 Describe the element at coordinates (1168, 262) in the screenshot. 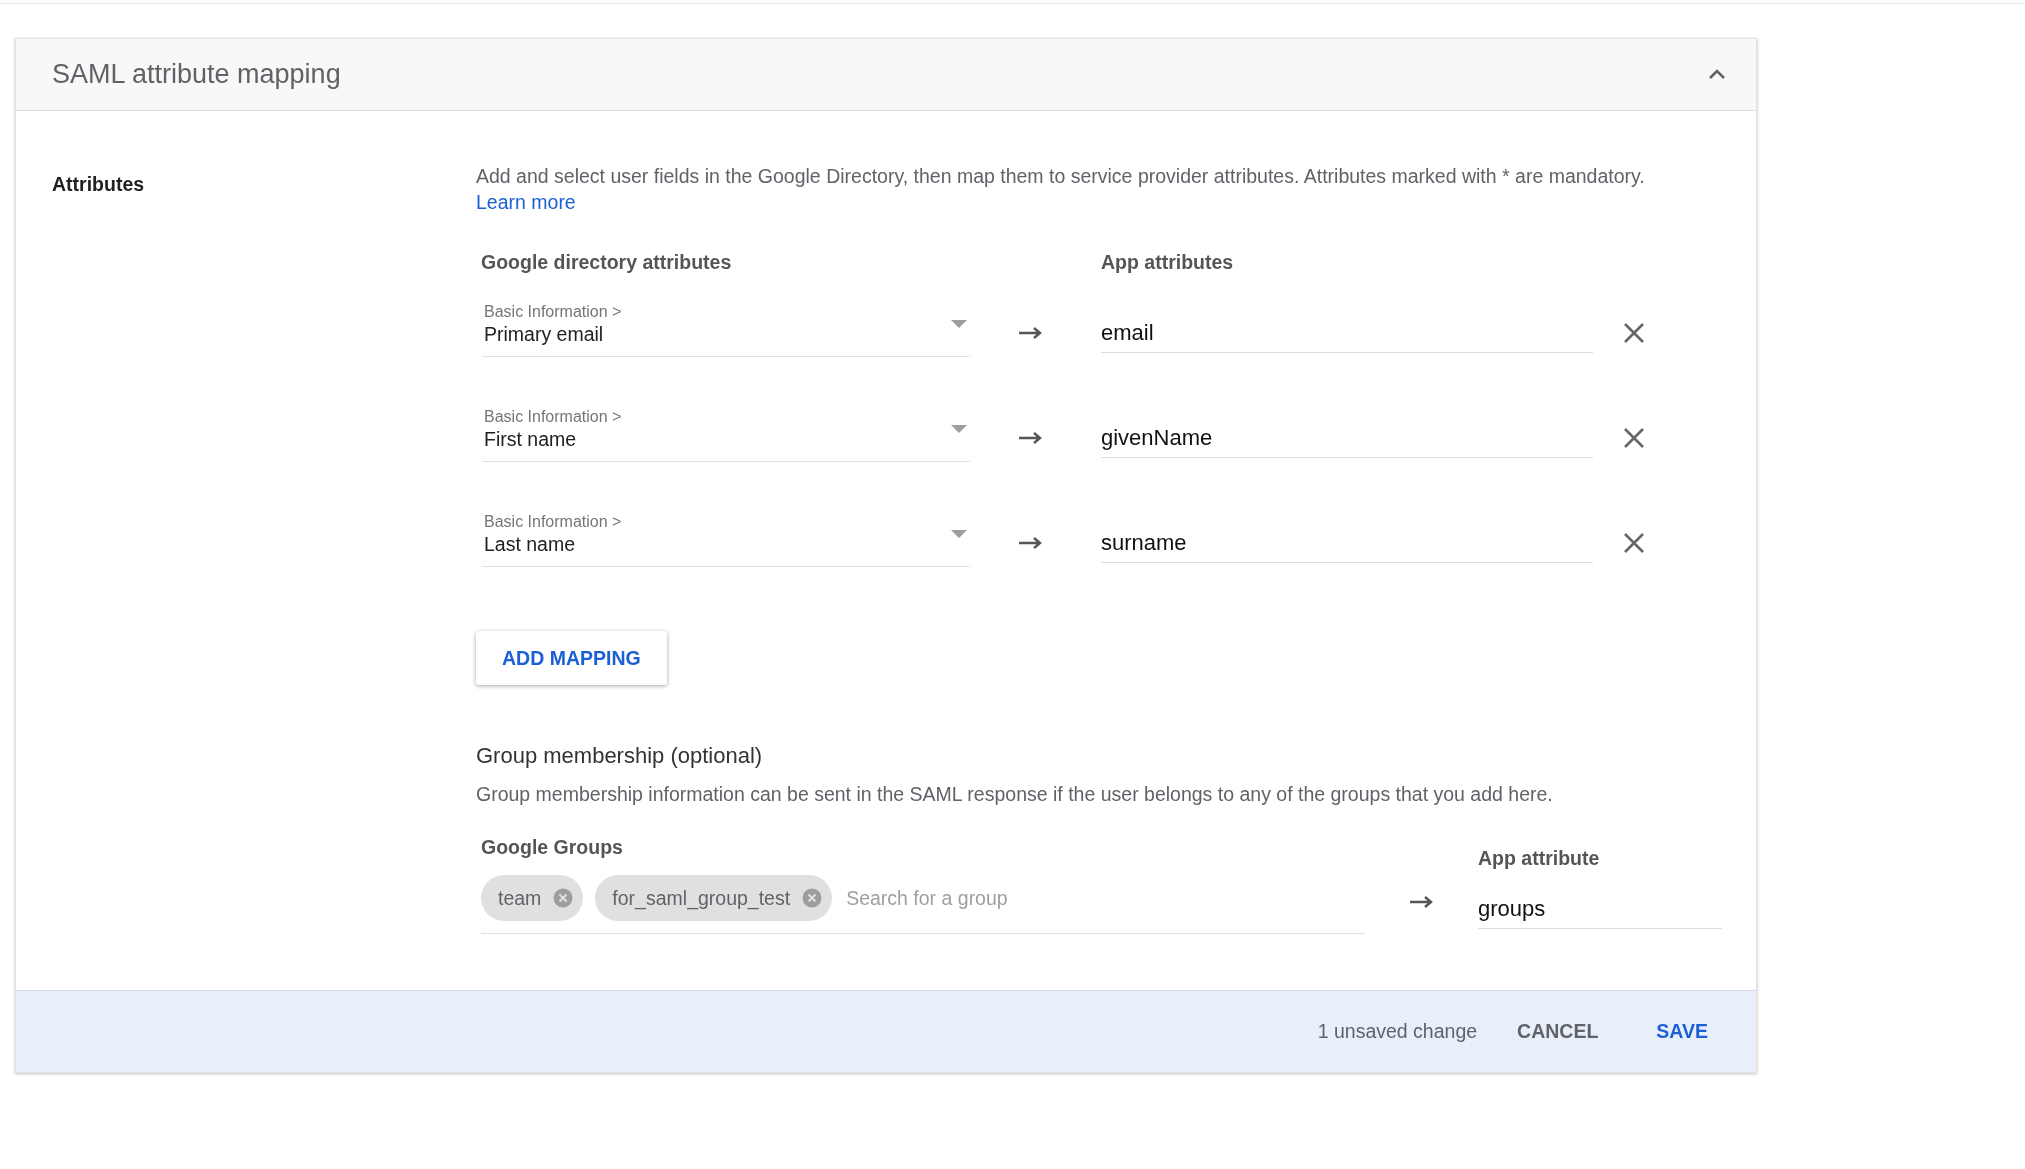

I see `column-heading: App attributes` at that location.